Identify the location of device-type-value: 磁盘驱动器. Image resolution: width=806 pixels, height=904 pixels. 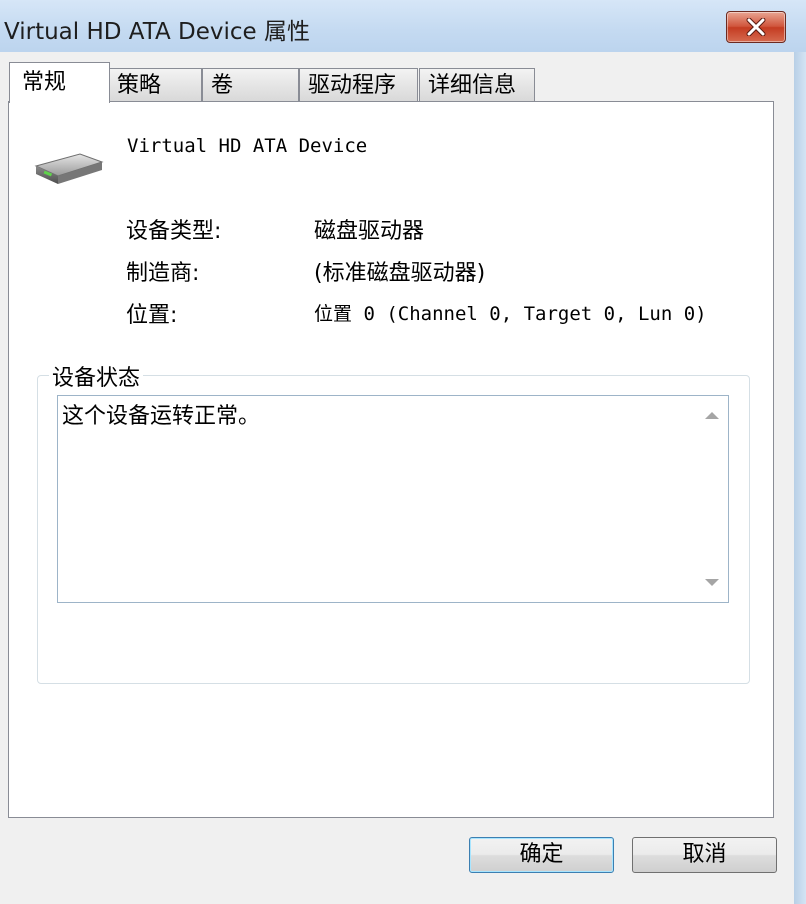
(369, 231).